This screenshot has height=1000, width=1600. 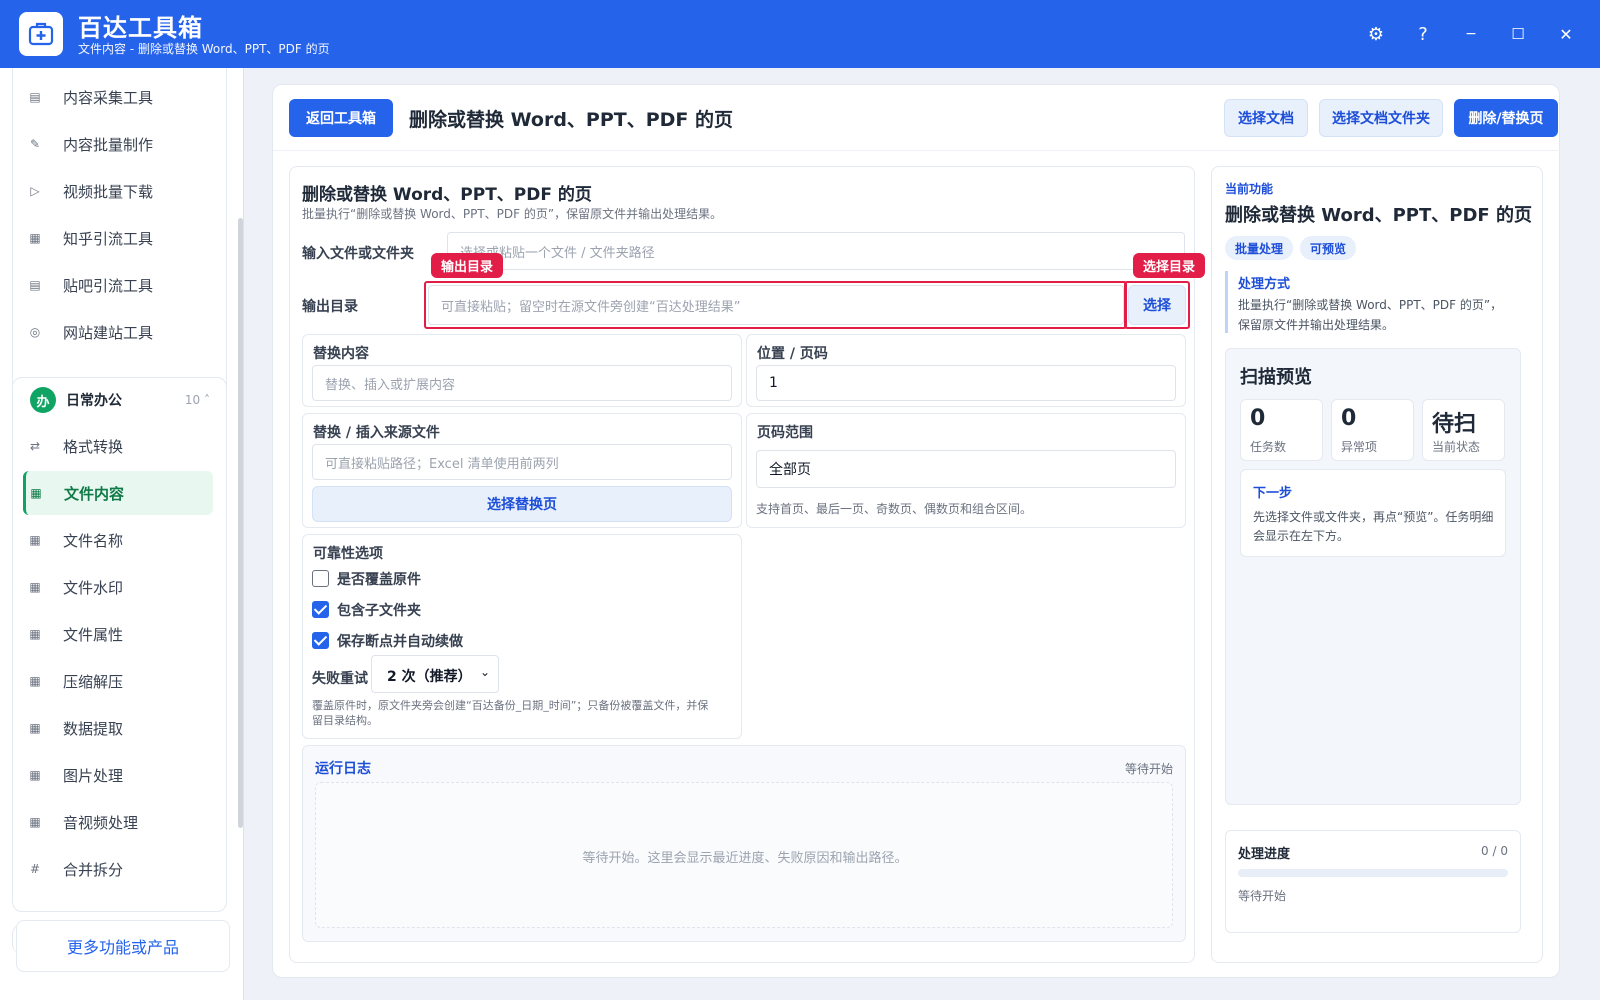 What do you see at coordinates (1518, 34) in the screenshot?
I see `maximize-button: ☐` at bounding box center [1518, 34].